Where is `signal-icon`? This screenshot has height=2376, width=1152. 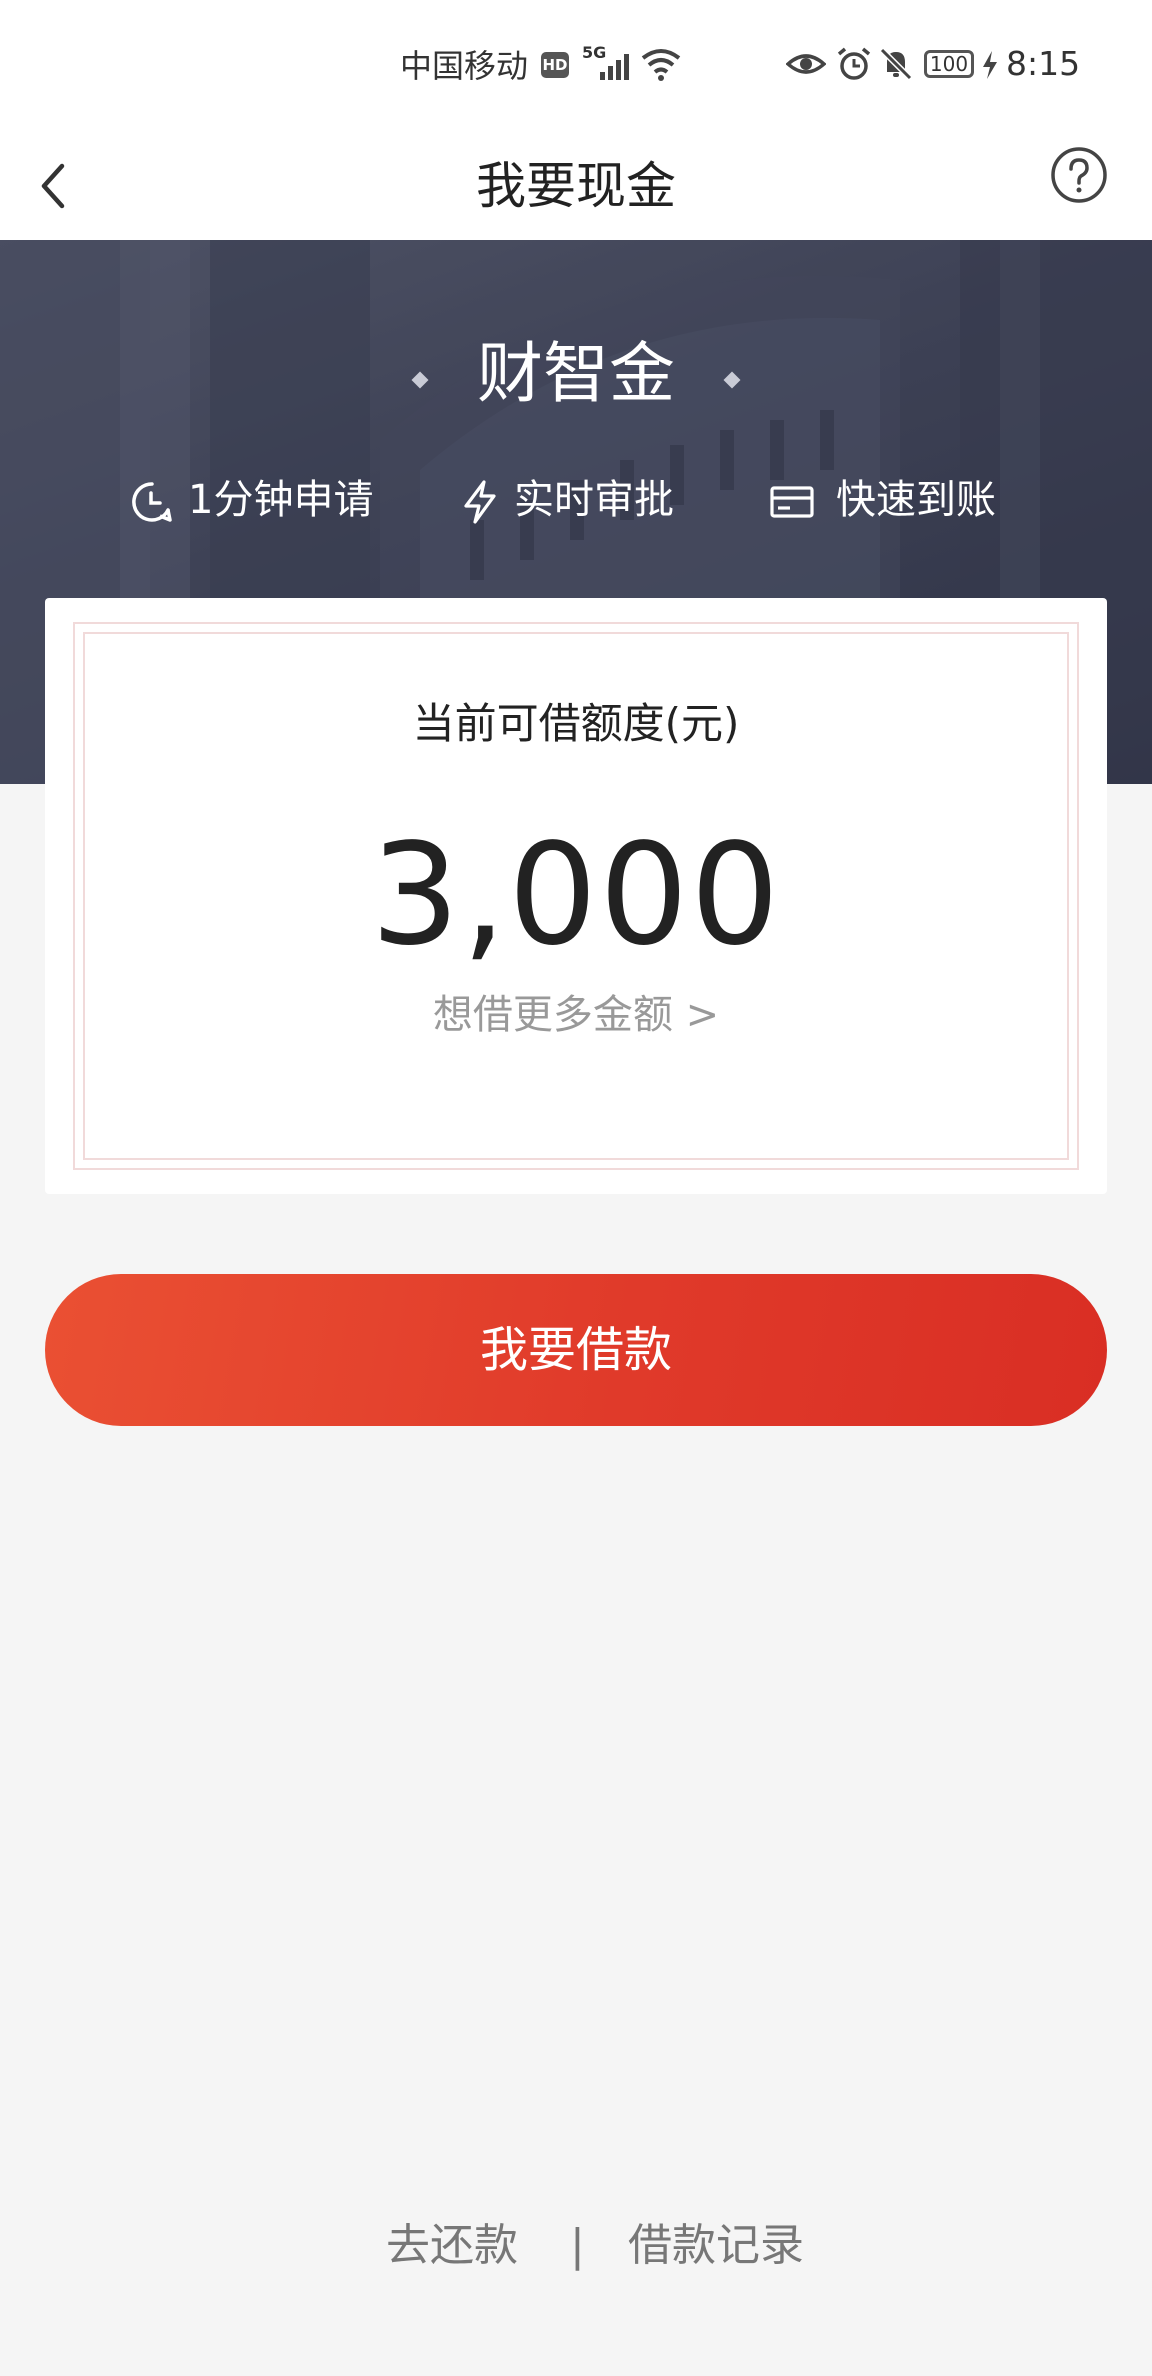 signal-icon is located at coordinates (614, 67).